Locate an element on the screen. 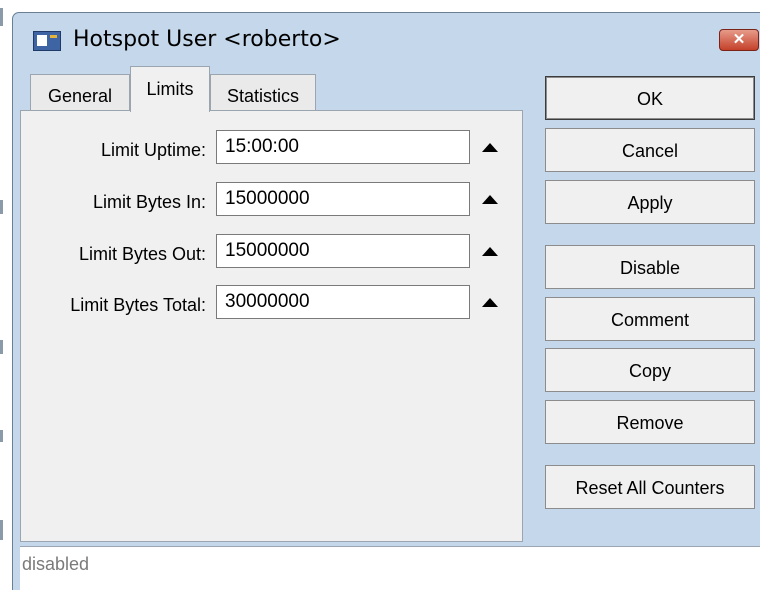 The width and height of the screenshot is (760, 590). limit-bytes-in-label: Limit Bytes In: is located at coordinates (149, 202).